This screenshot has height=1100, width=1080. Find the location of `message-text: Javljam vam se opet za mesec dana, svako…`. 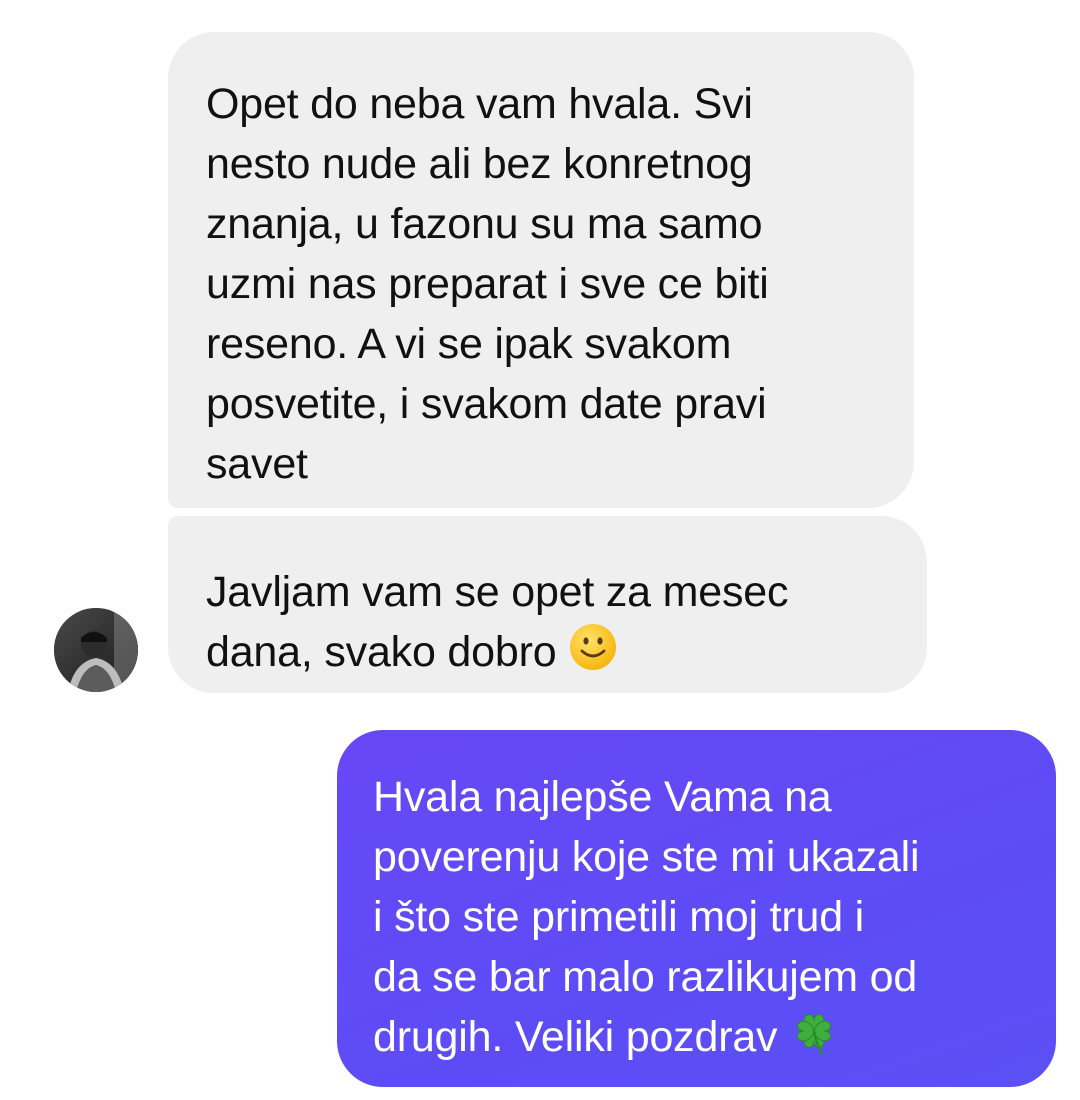

message-text: Javljam vam se opet za mesec dana, svako… is located at coordinates (497, 622).